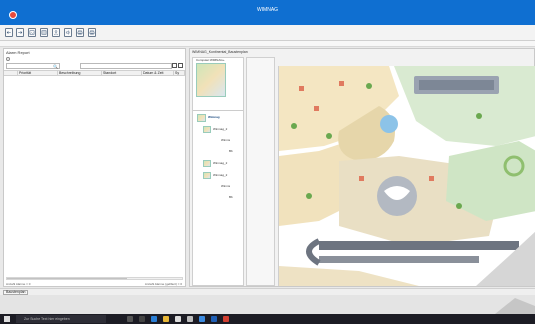 The image size is (535, 324). Describe the element at coordinates (20, 32) in the screenshot. I see `forward-arrow-icon` at that location.